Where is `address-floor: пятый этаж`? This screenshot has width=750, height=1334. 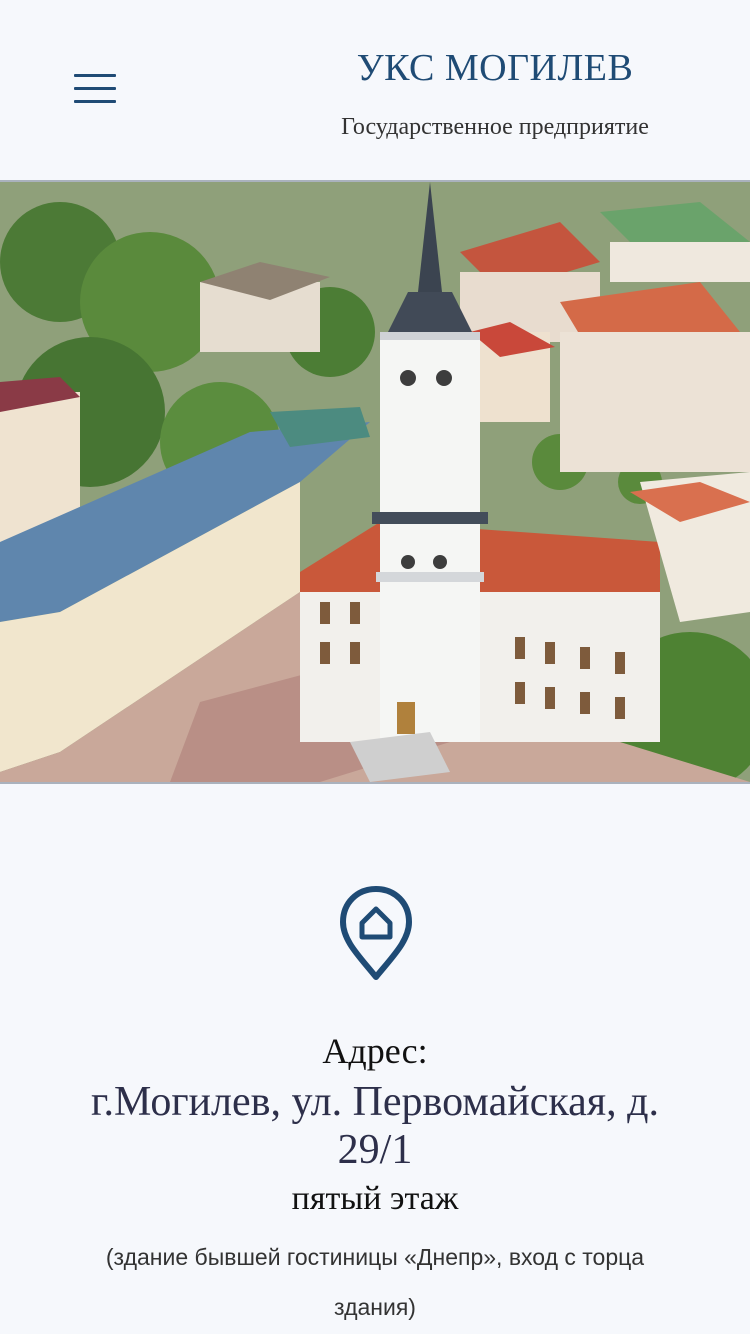
address-floor: пятый этаж is located at coordinates (375, 1198).